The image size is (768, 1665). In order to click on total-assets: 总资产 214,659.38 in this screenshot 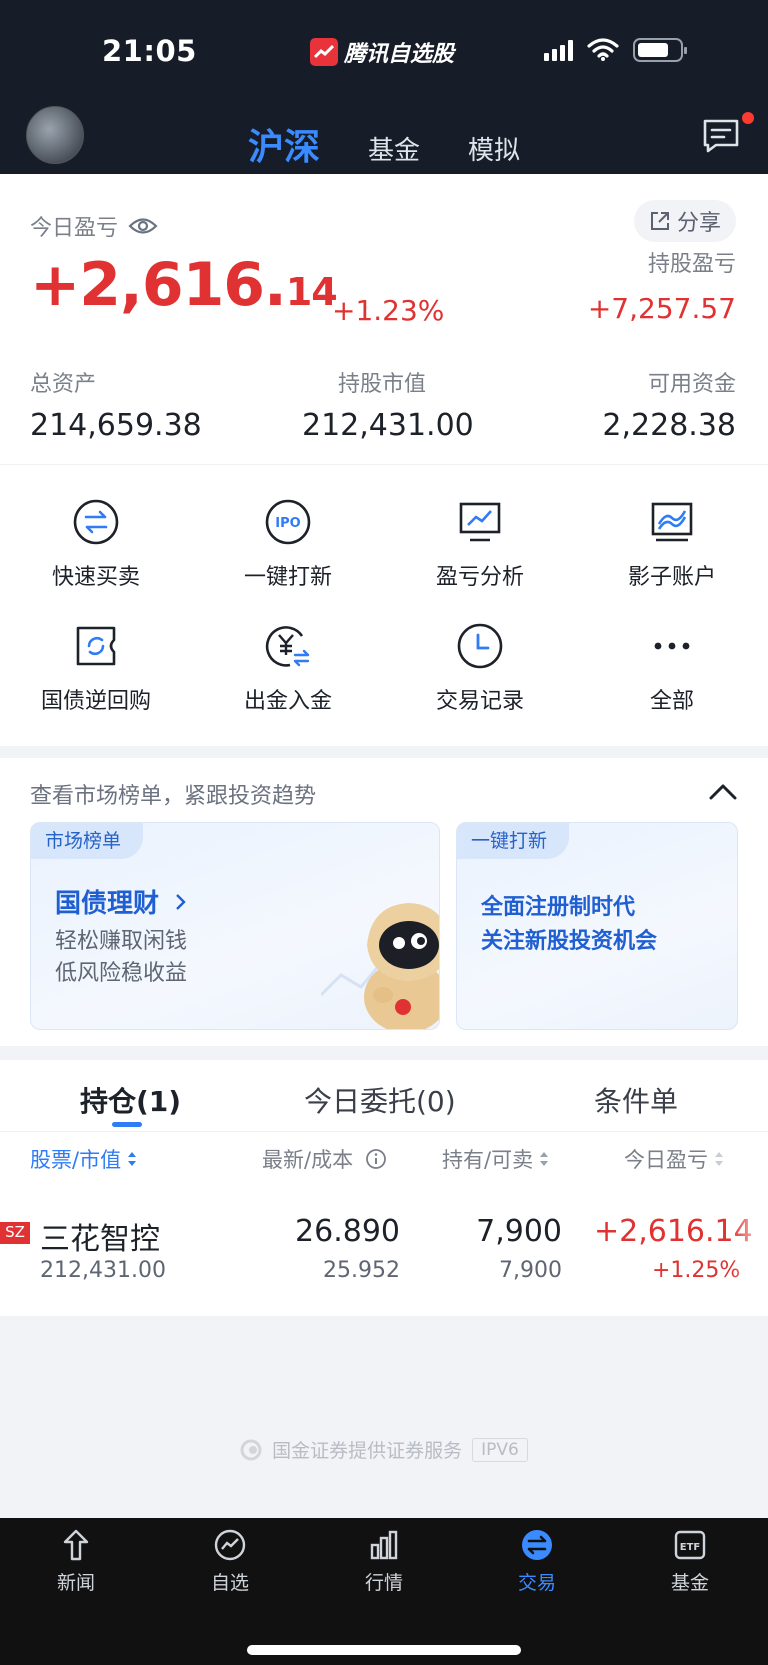, I will do `click(116, 404)`.